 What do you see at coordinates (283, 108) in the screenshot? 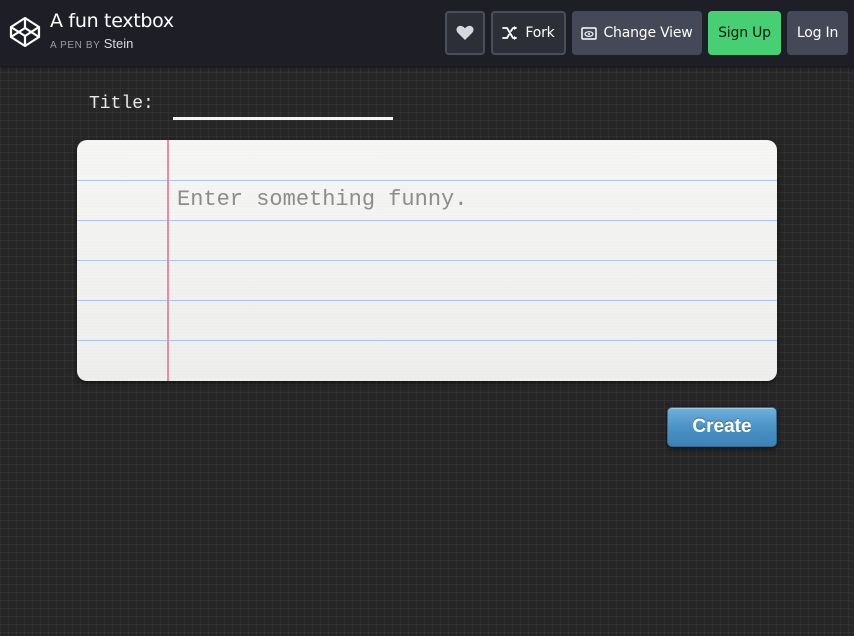
I see `title-input` at bounding box center [283, 108].